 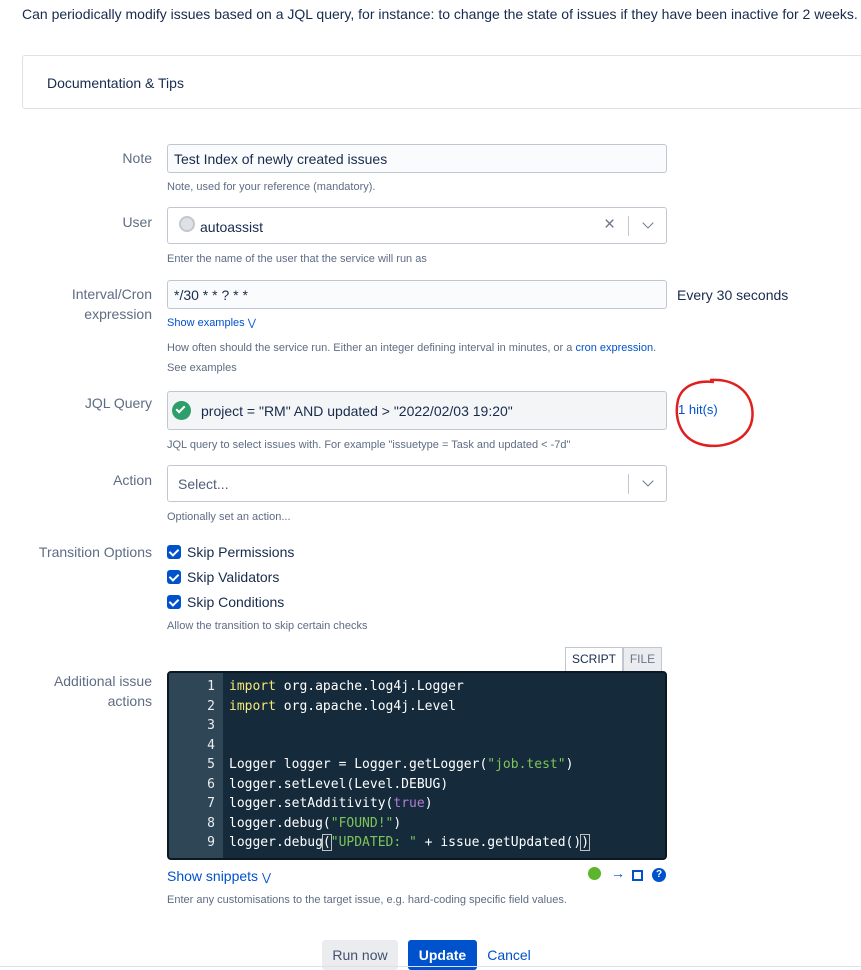 What do you see at coordinates (211, 295) in the screenshot?
I see `interval-input-value: */30 * * ? * *` at bounding box center [211, 295].